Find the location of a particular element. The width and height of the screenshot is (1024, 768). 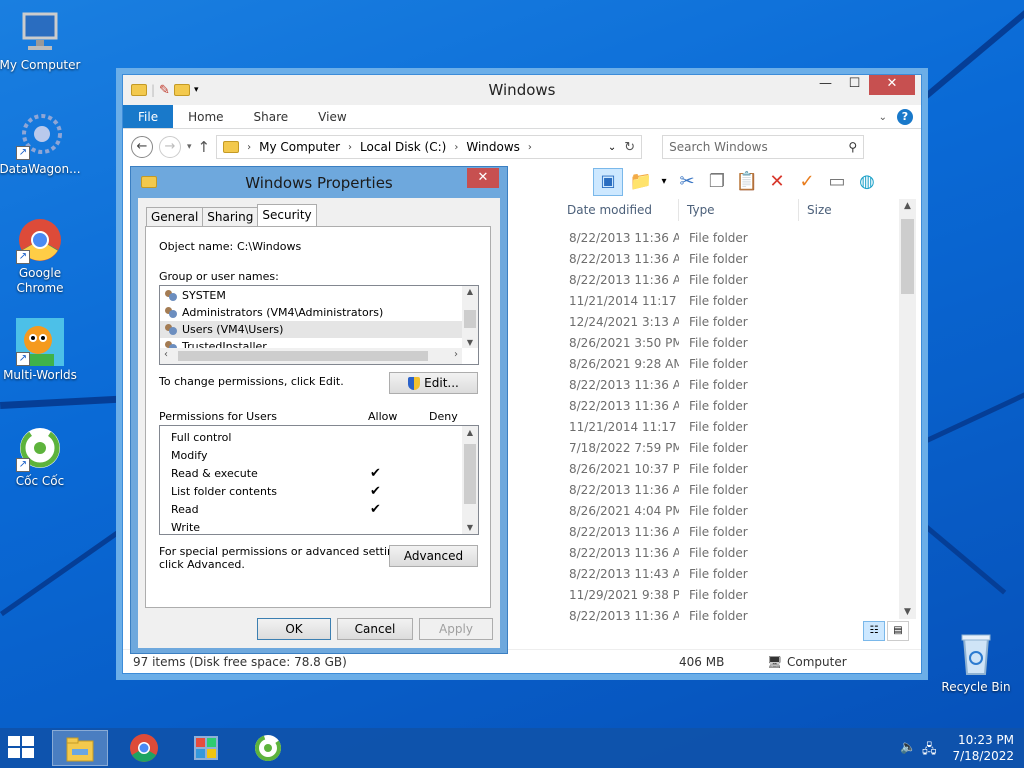

file-row: 8/26/2021 3:50 PM File folder is located at coordinates (731, 343).